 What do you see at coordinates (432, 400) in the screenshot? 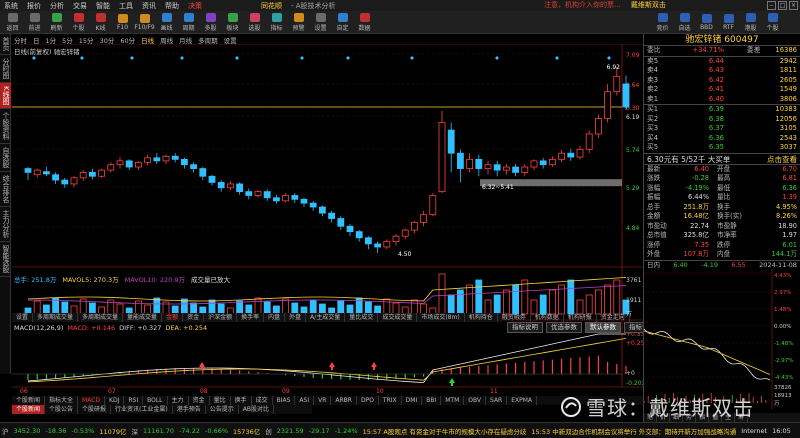
I see `bottom-tab-18: BBI` at bounding box center [432, 400].